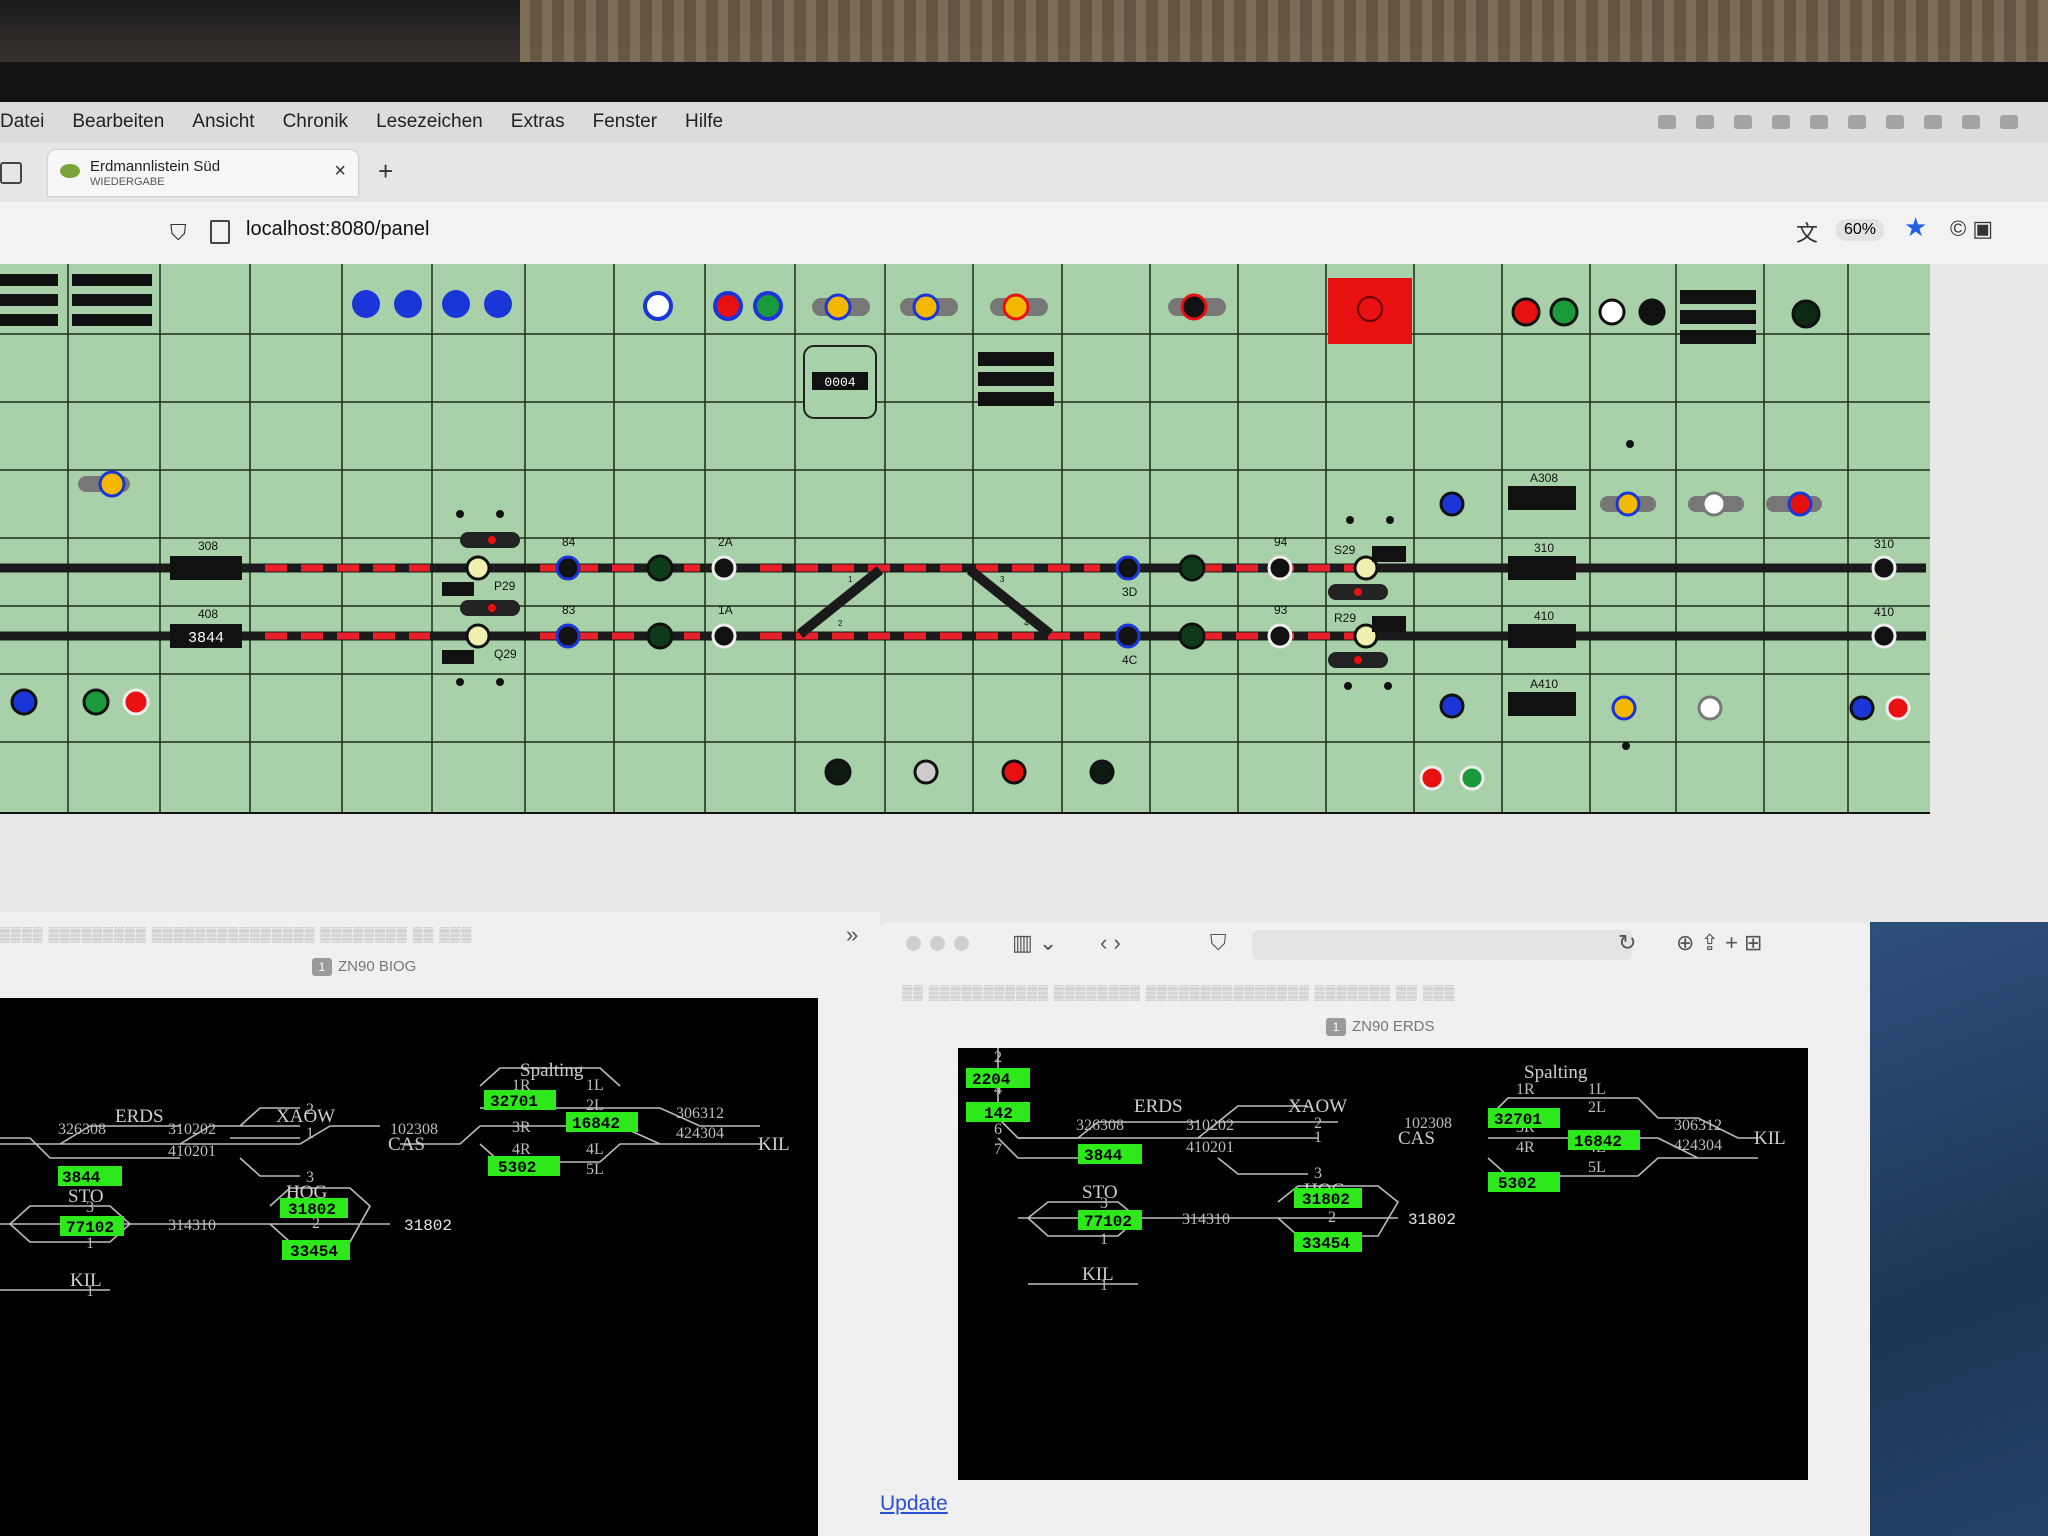  What do you see at coordinates (11, 173) in the screenshot?
I see `sidebar-toggle-icon` at bounding box center [11, 173].